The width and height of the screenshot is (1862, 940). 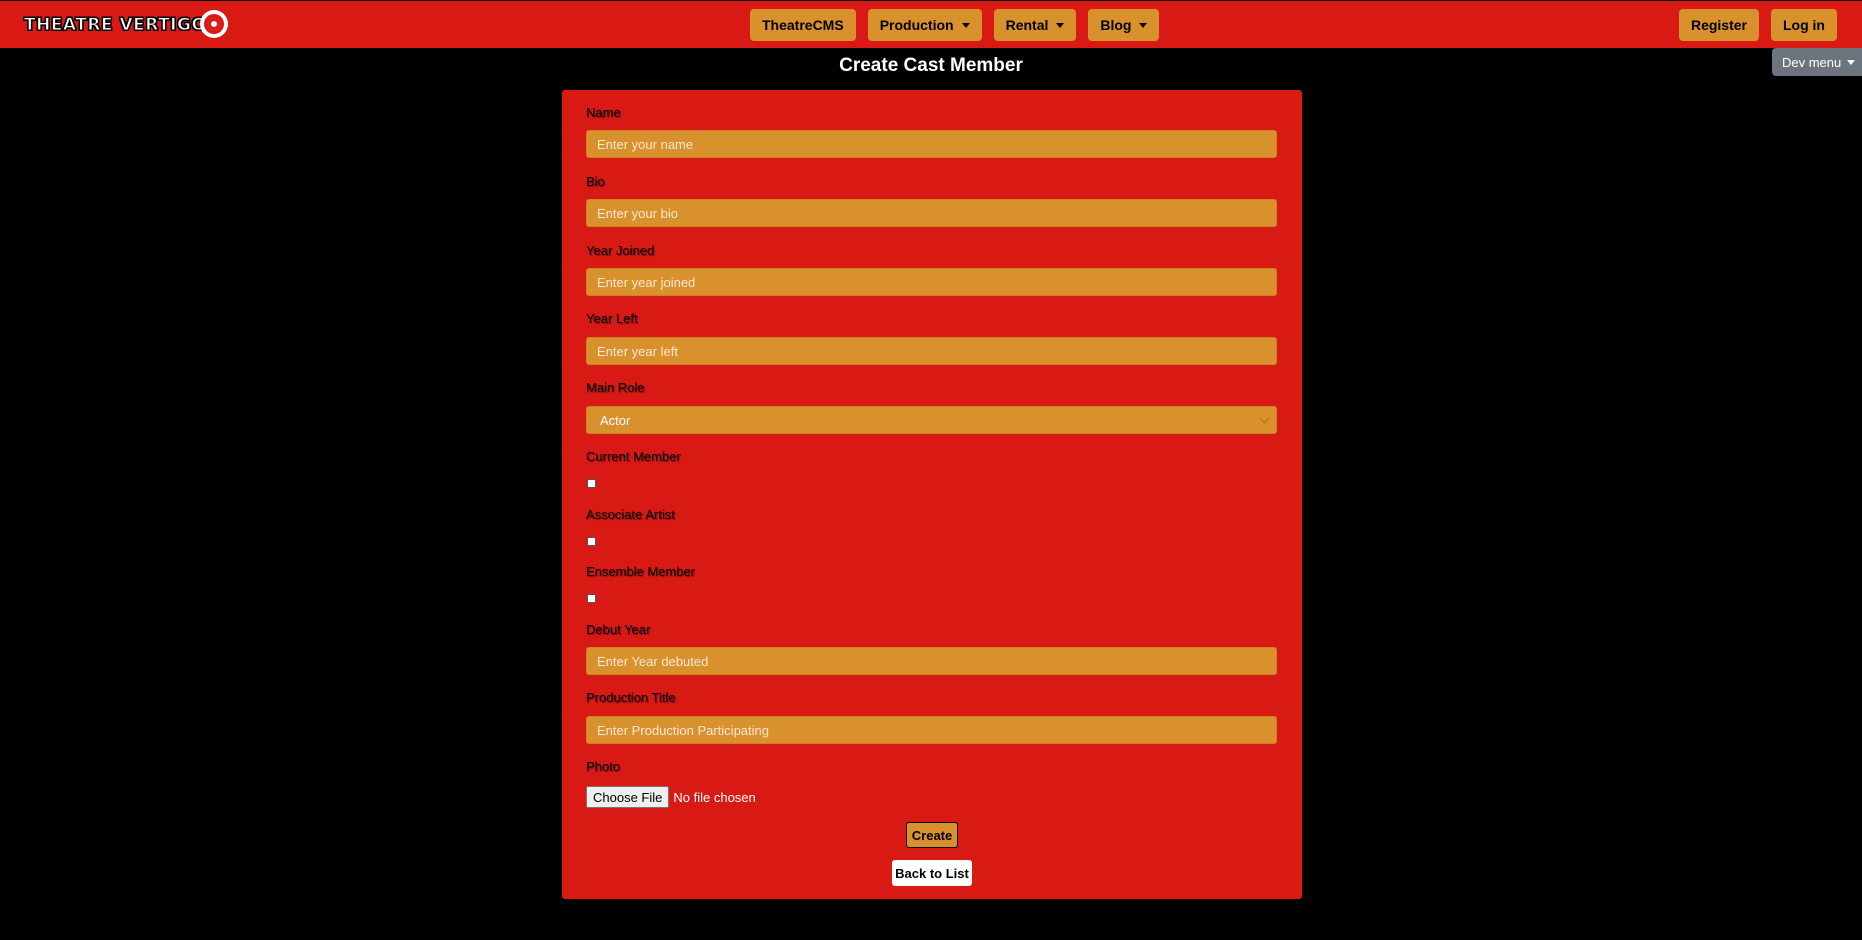 What do you see at coordinates (115, 25) in the screenshot?
I see `logo-text: THEATRE VERTIGO` at bounding box center [115, 25].